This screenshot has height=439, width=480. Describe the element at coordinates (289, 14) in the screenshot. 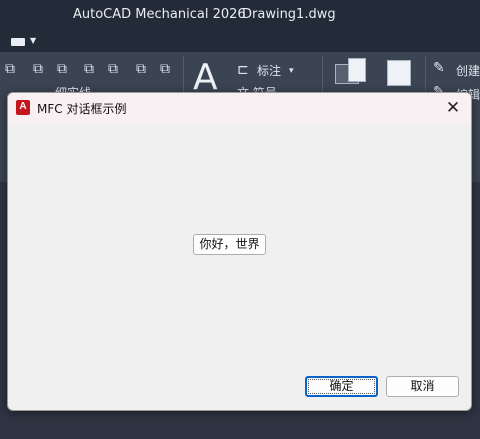

I see `document-title: Drawing1.dwg` at that location.